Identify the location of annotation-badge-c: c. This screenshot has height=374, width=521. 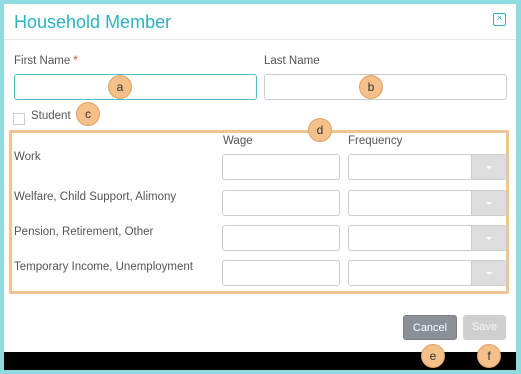
(88, 114).